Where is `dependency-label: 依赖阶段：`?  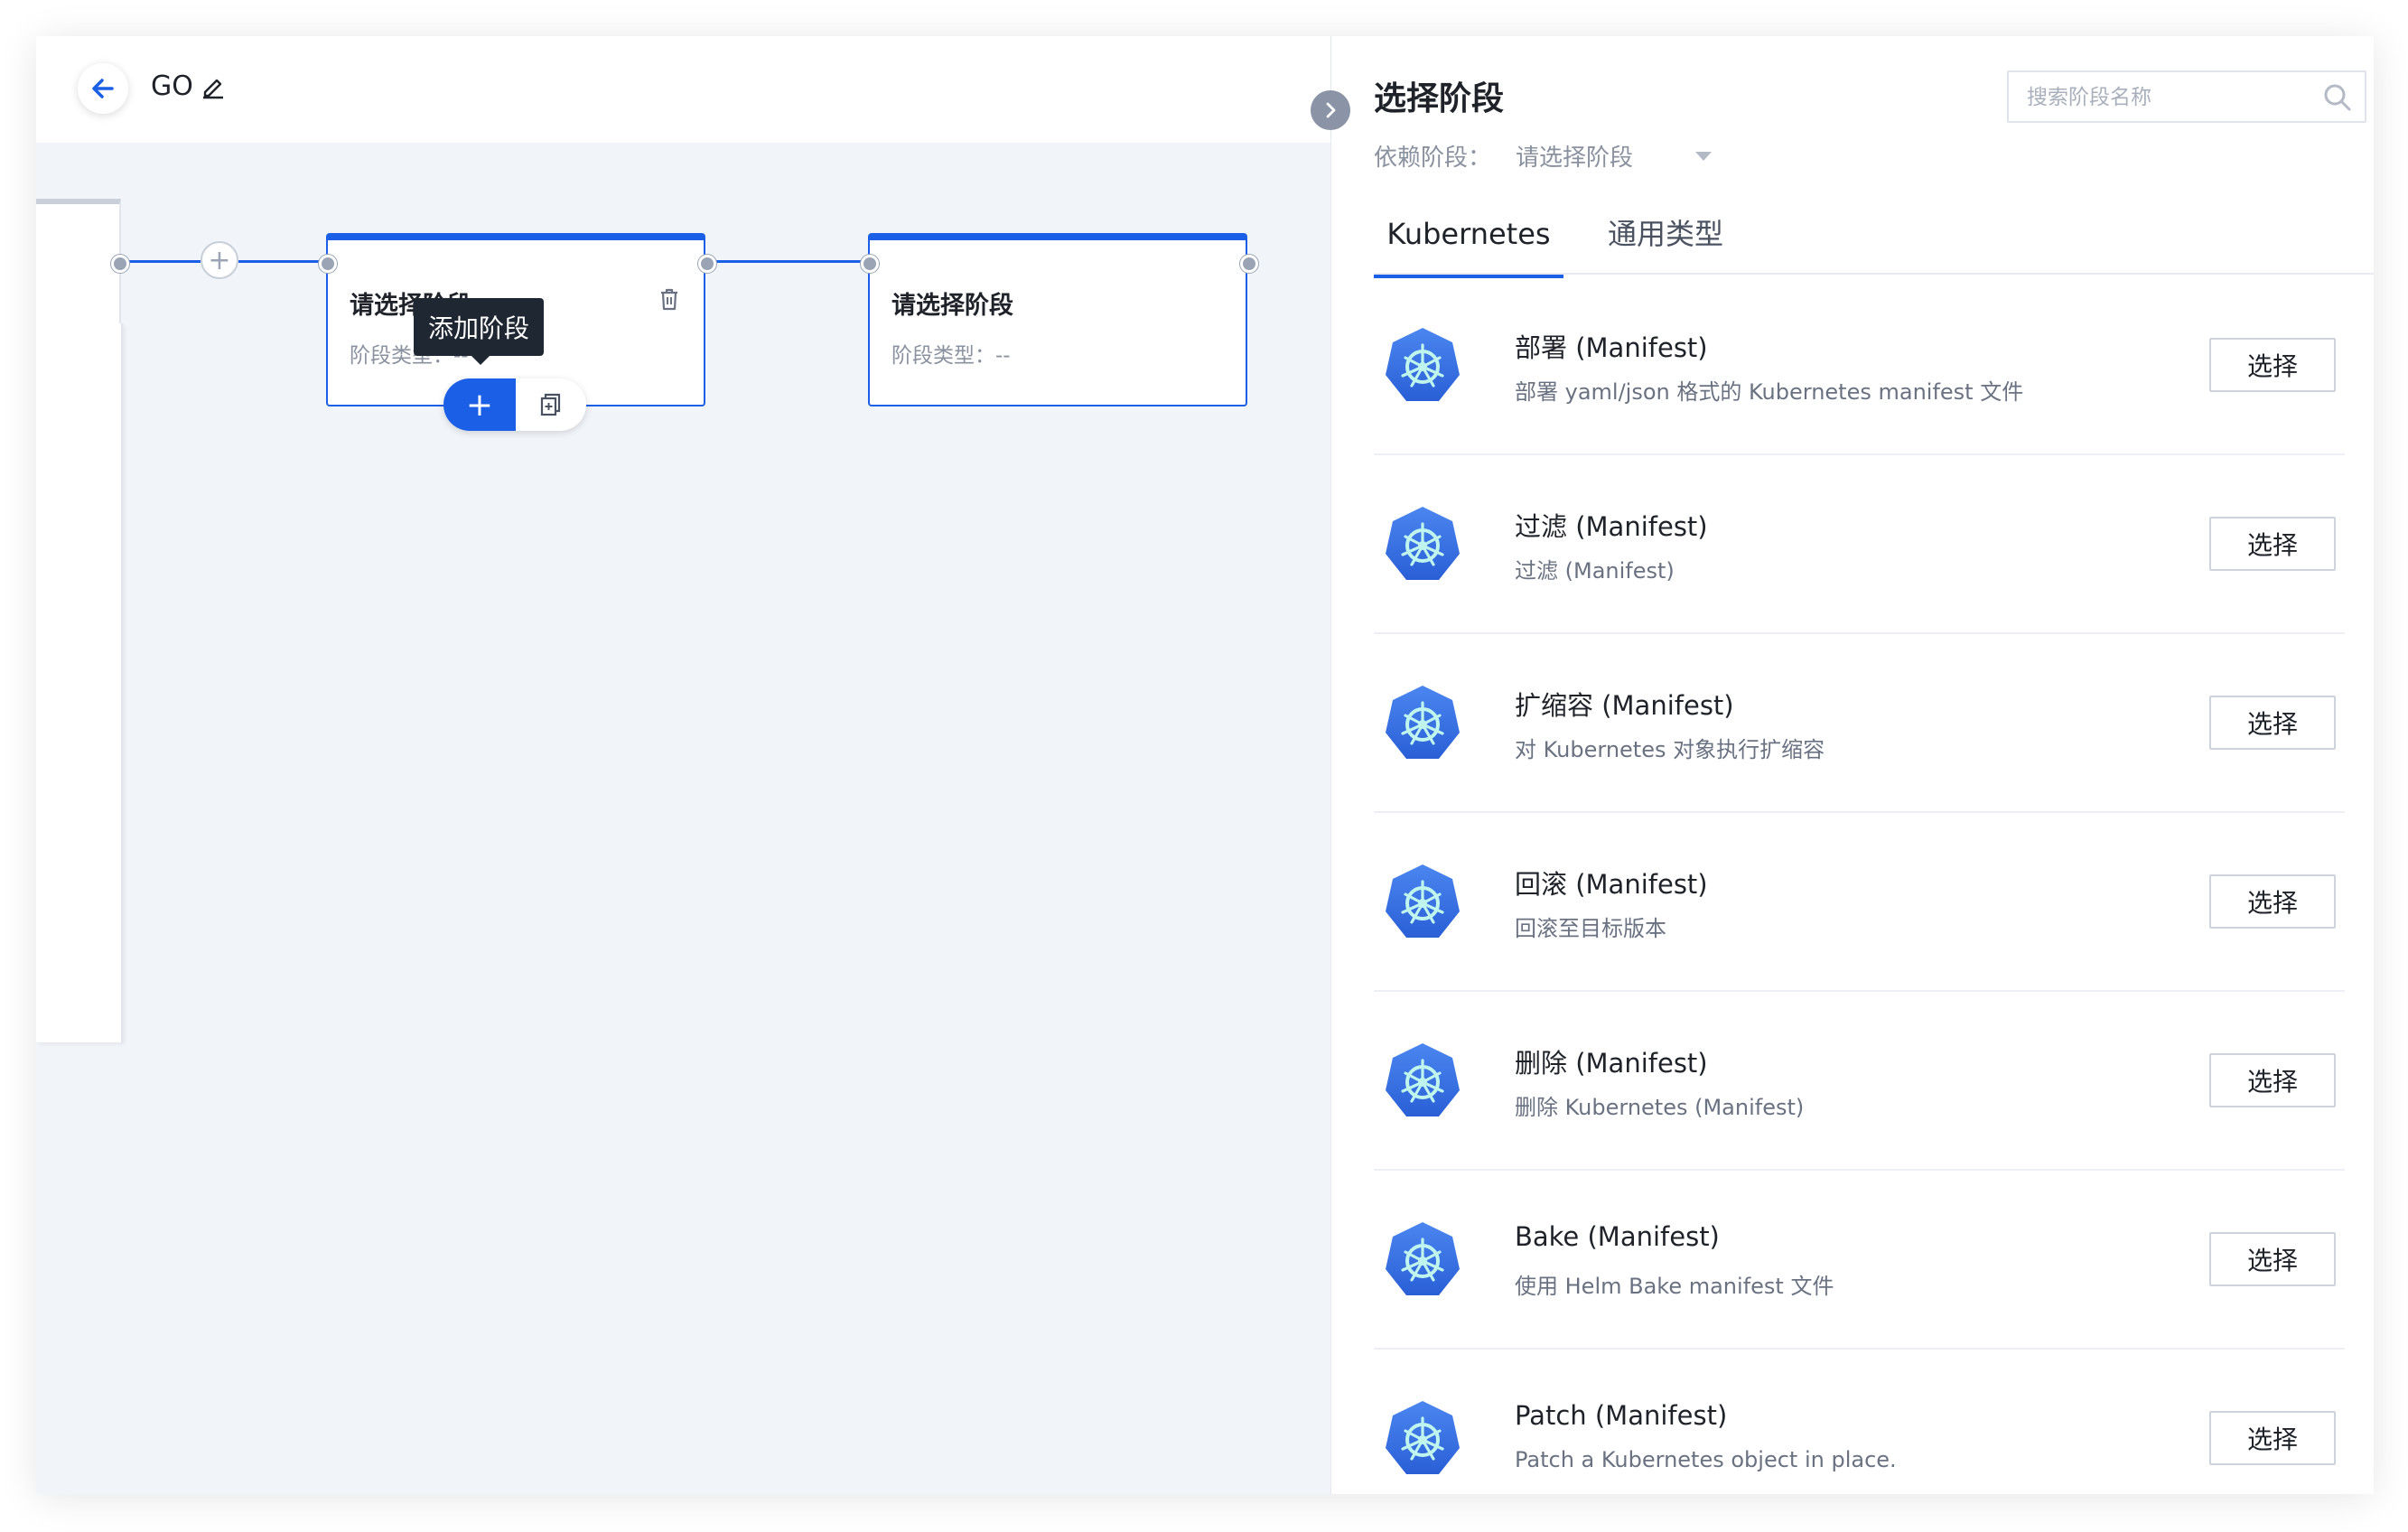
dependency-label: 依赖阶段： is located at coordinates (1433, 158).